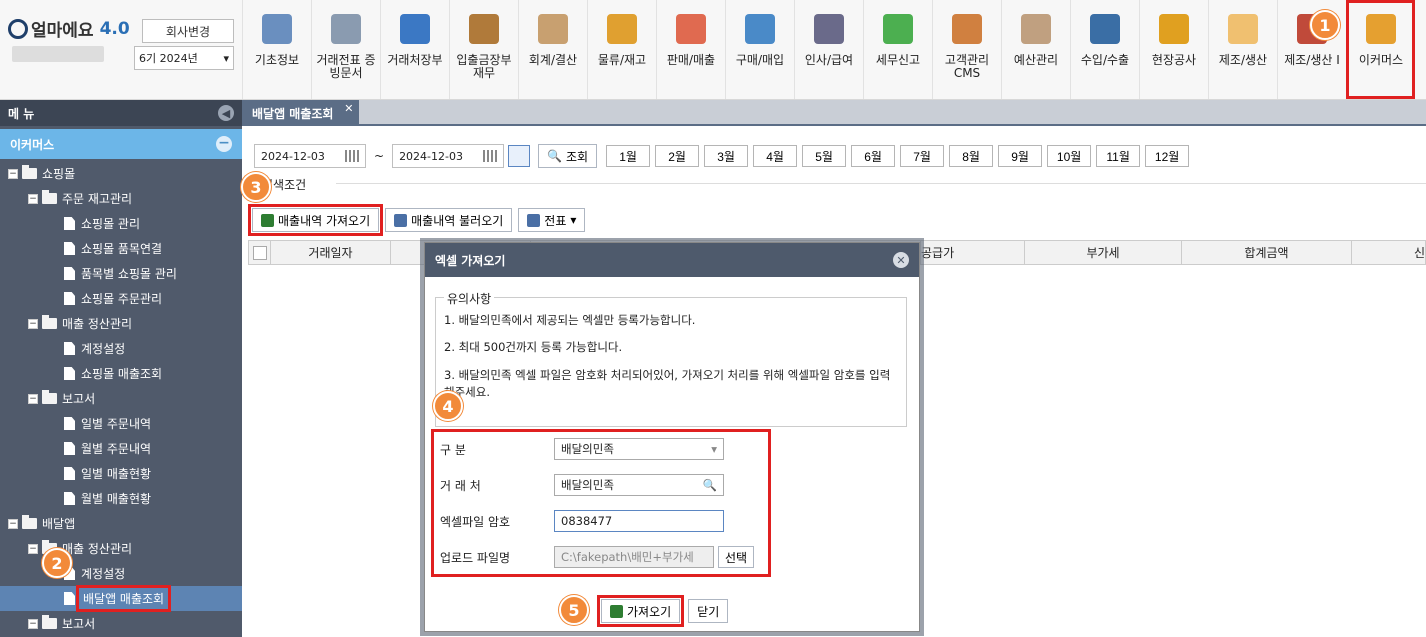 This screenshot has height=637, width=1426. I want to click on sidebar-item: 쇼핑몰 주문관리, so click(121, 298).